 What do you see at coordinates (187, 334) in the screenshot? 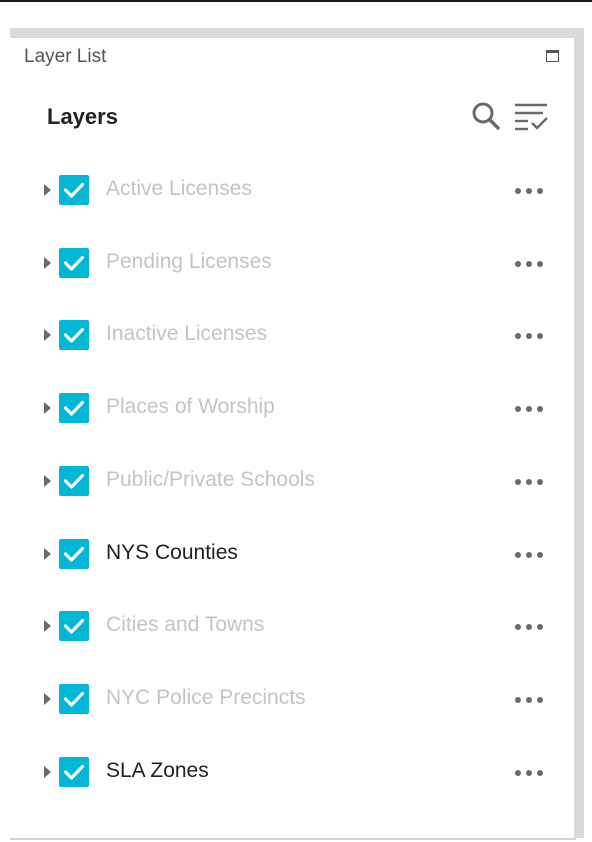
I see `layer-label: Inactive Licenses` at bounding box center [187, 334].